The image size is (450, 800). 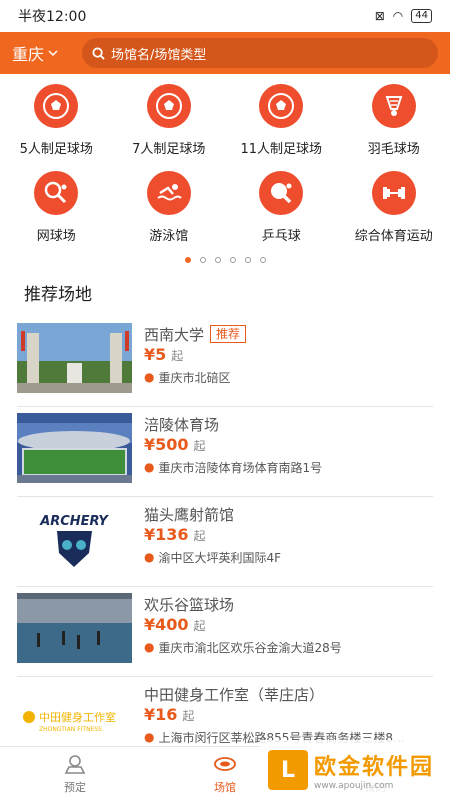 What do you see at coordinates (77, 717) in the screenshot?
I see `gym-logo-text: 中田健身工作室` at bounding box center [77, 717].